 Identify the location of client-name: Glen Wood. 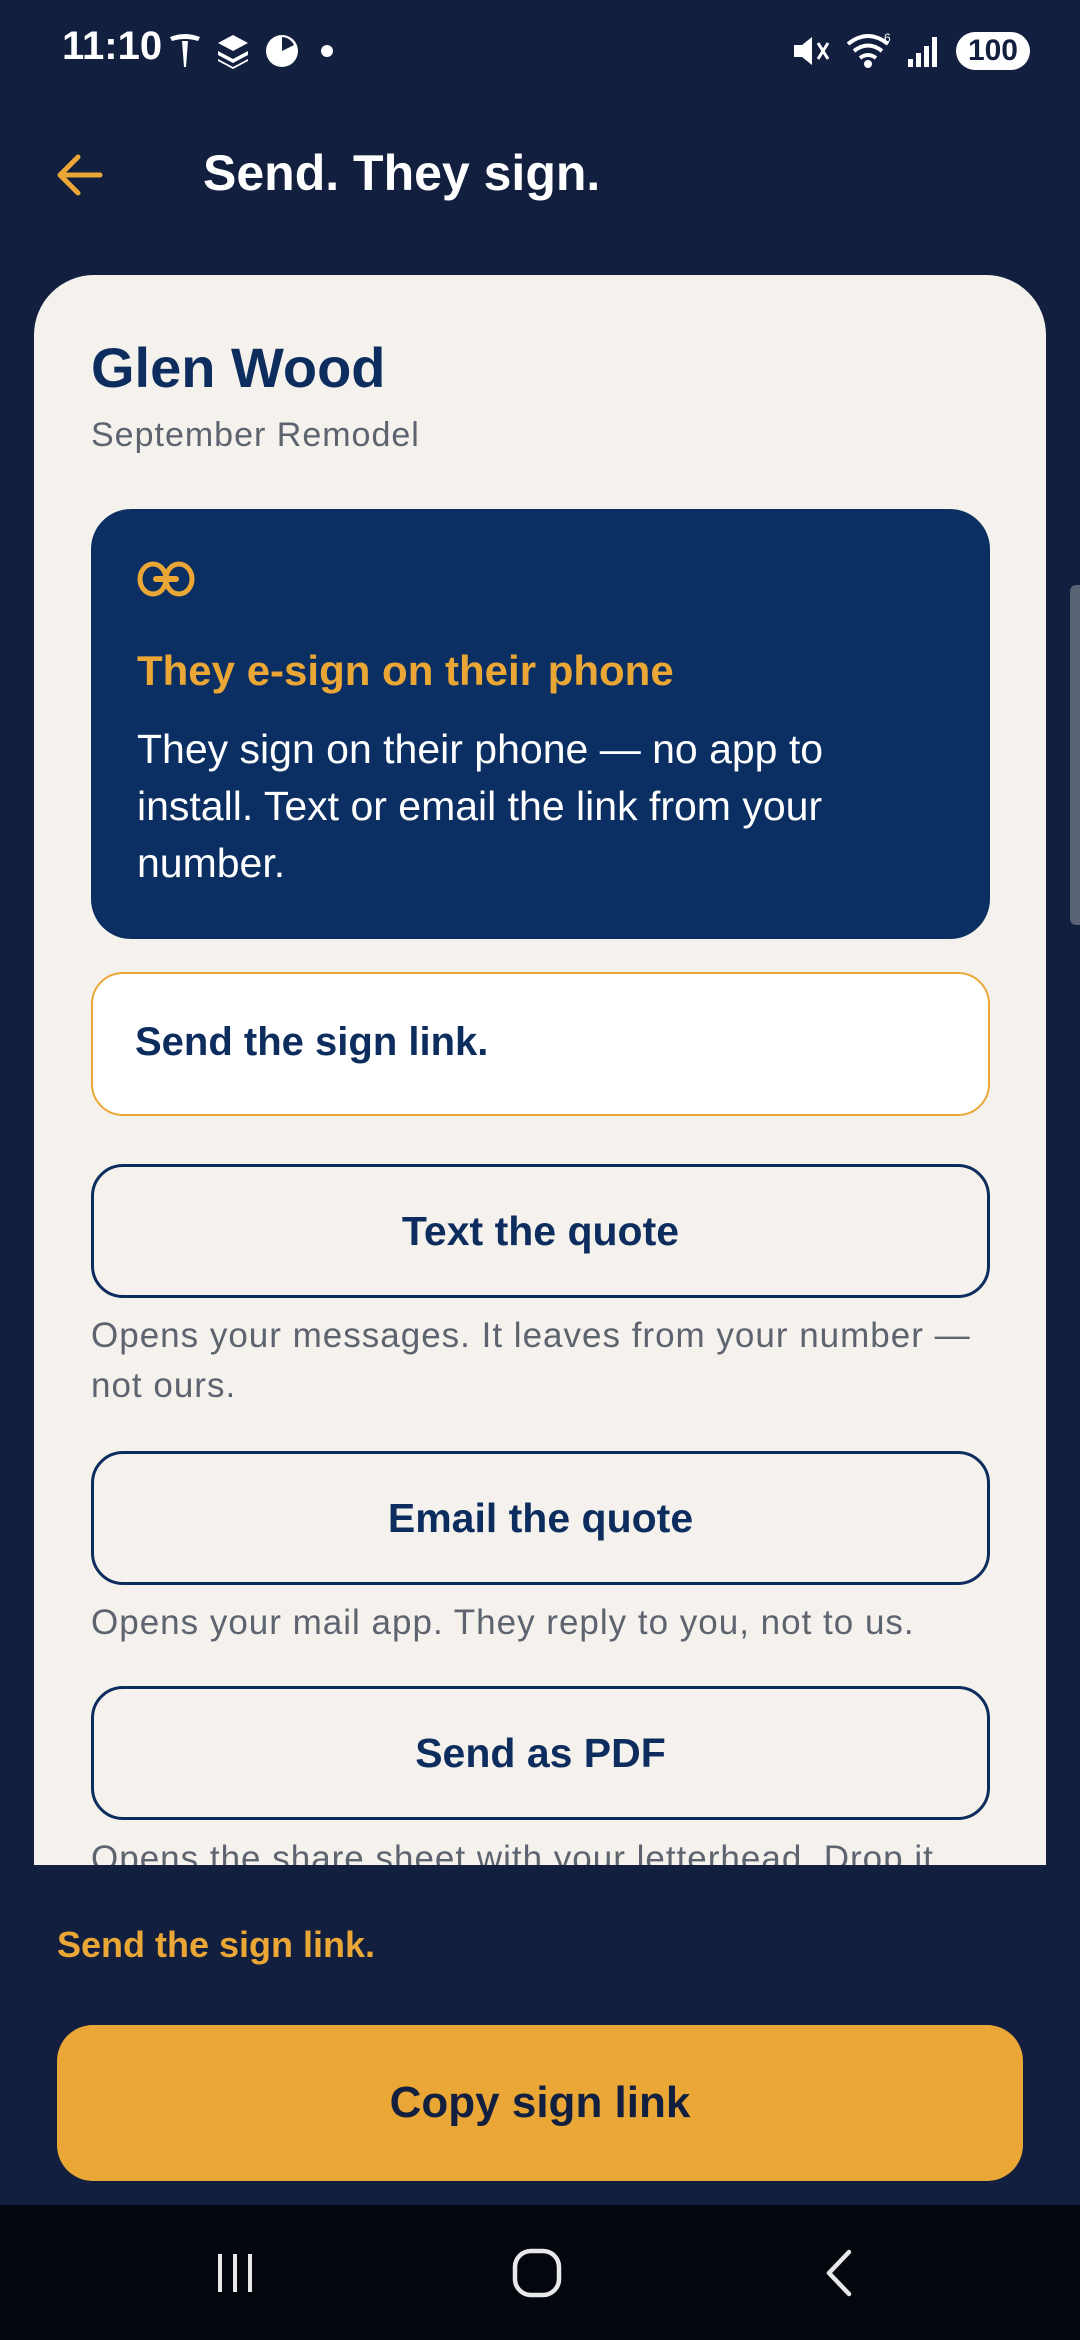
(238, 367).